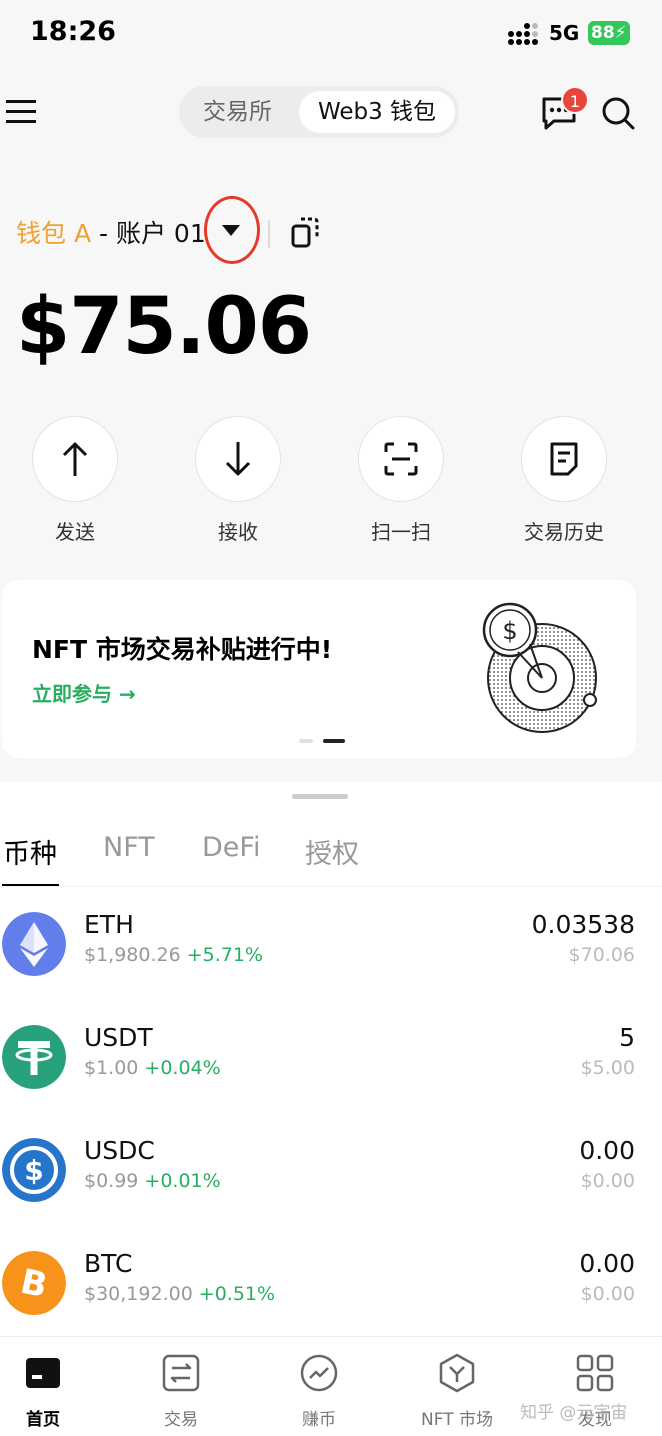 The image size is (662, 1436). Describe the element at coordinates (138, 1294) in the screenshot. I see `price-value: $30,192.00` at that location.